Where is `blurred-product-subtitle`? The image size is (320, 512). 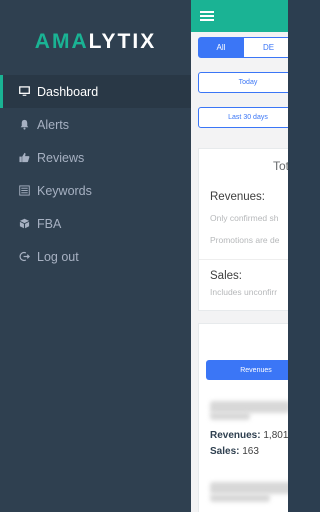 blurred-product-subtitle is located at coordinates (230, 416).